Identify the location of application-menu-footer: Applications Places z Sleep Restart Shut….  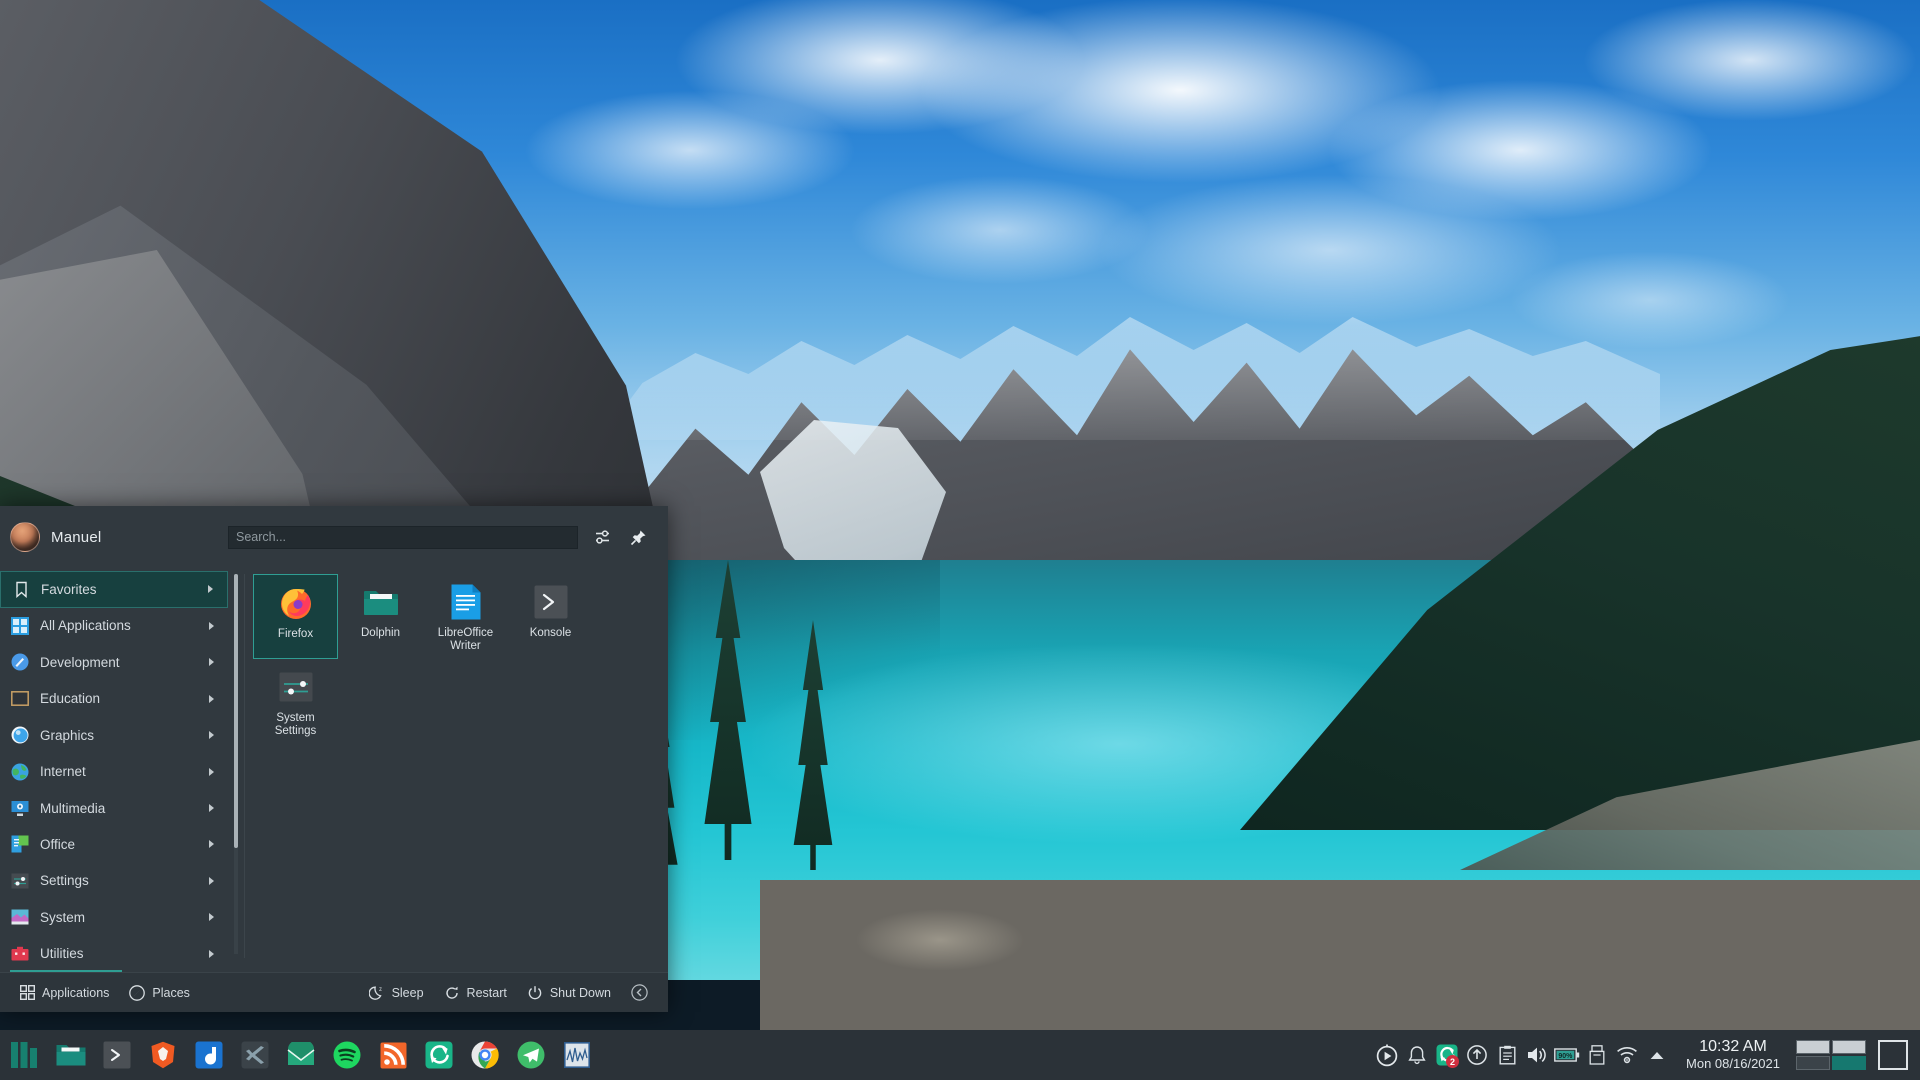
(334, 992).